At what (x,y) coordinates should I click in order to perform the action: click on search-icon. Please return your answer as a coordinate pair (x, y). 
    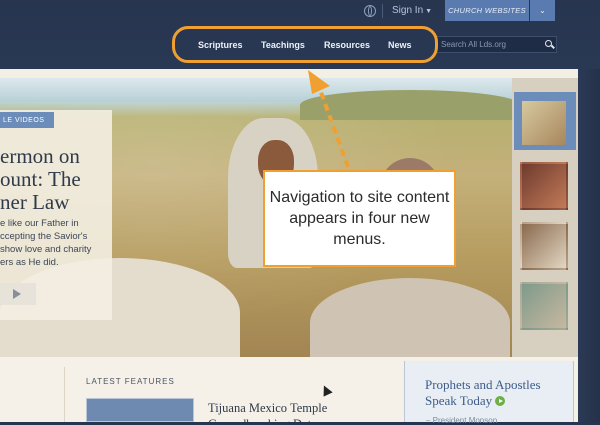
    Looking at the image, I should click on (548, 43).